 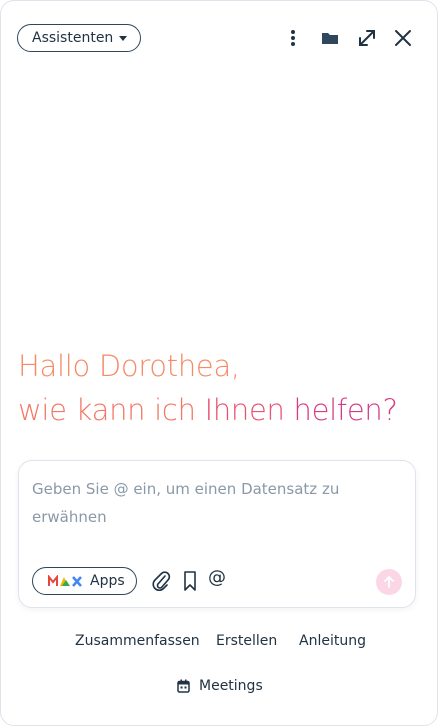 I want to click on greeting-line2: wie kann ich Ihnen helfen?, so click(x=208, y=410).